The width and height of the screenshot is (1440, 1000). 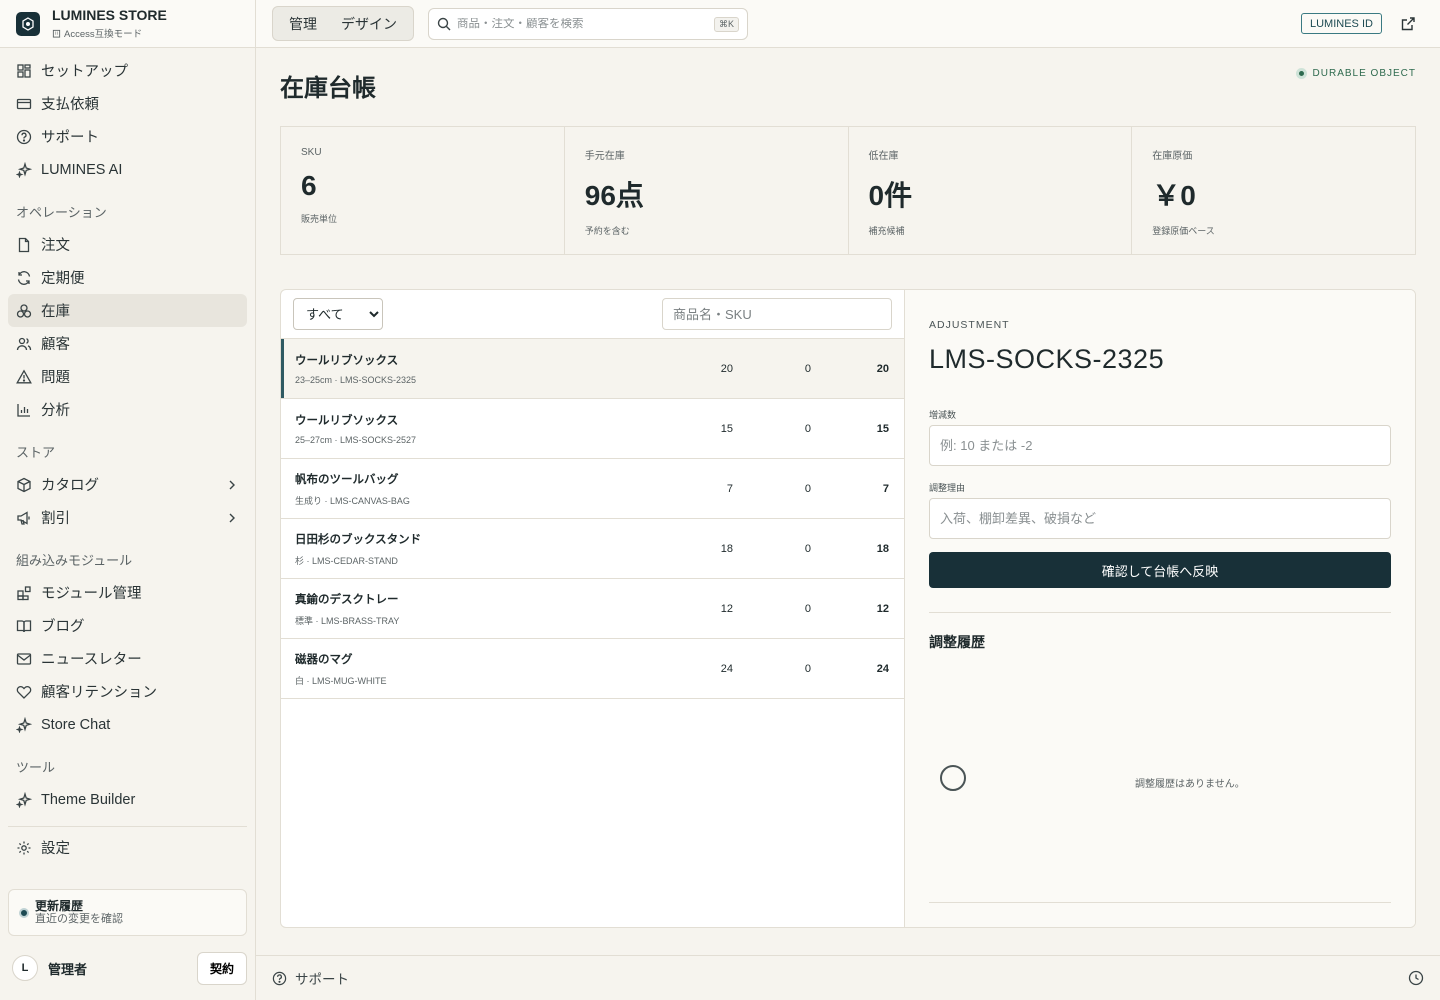 I want to click on on-hand-qty: 12, so click(x=726, y=608).